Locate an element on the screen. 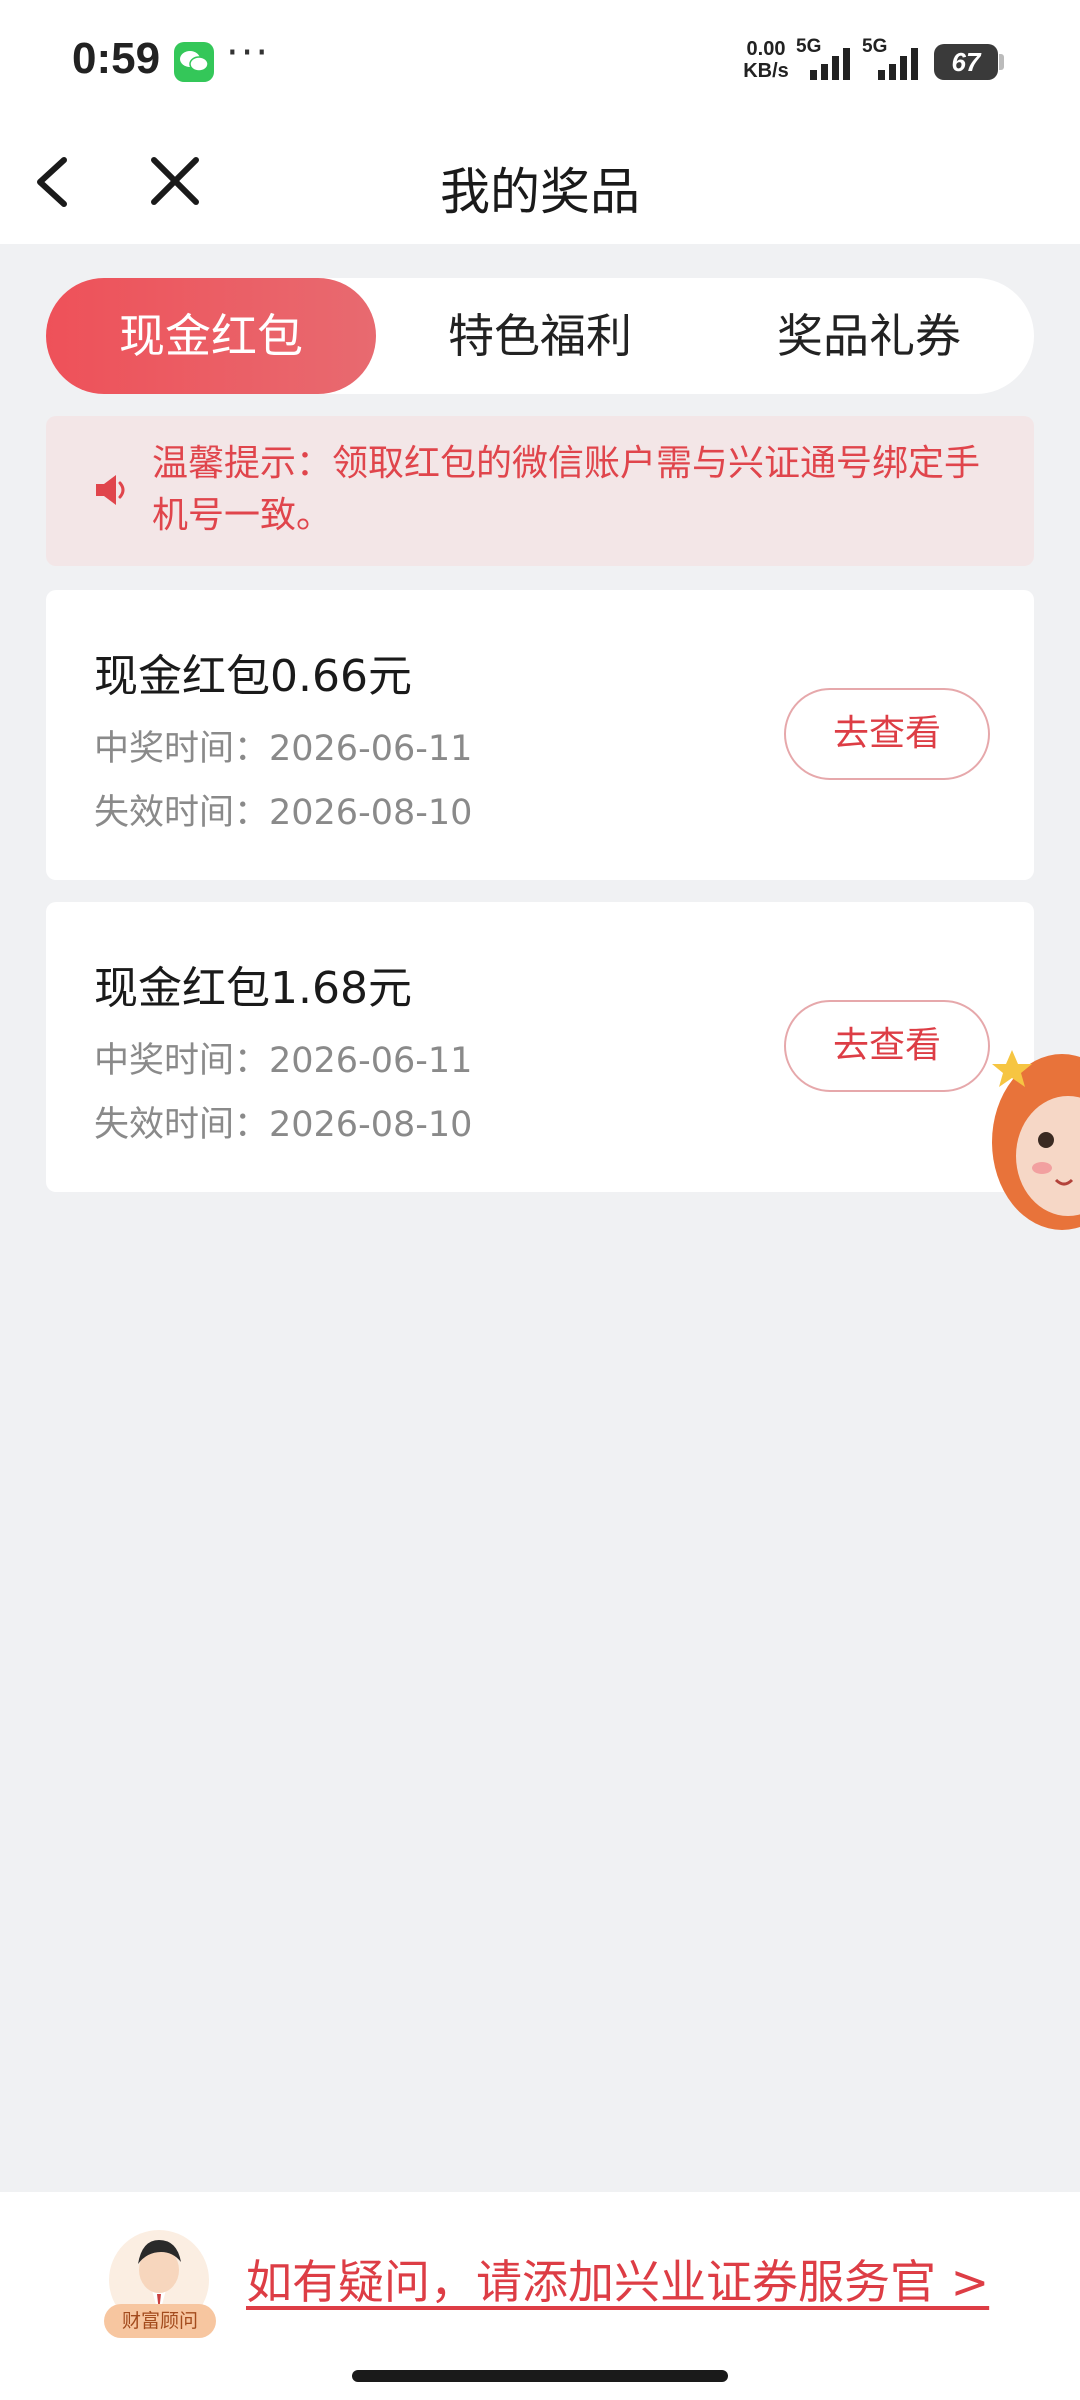 This screenshot has width=1080, height=2400. network-speed-unit: KB/s is located at coordinates (766, 71).